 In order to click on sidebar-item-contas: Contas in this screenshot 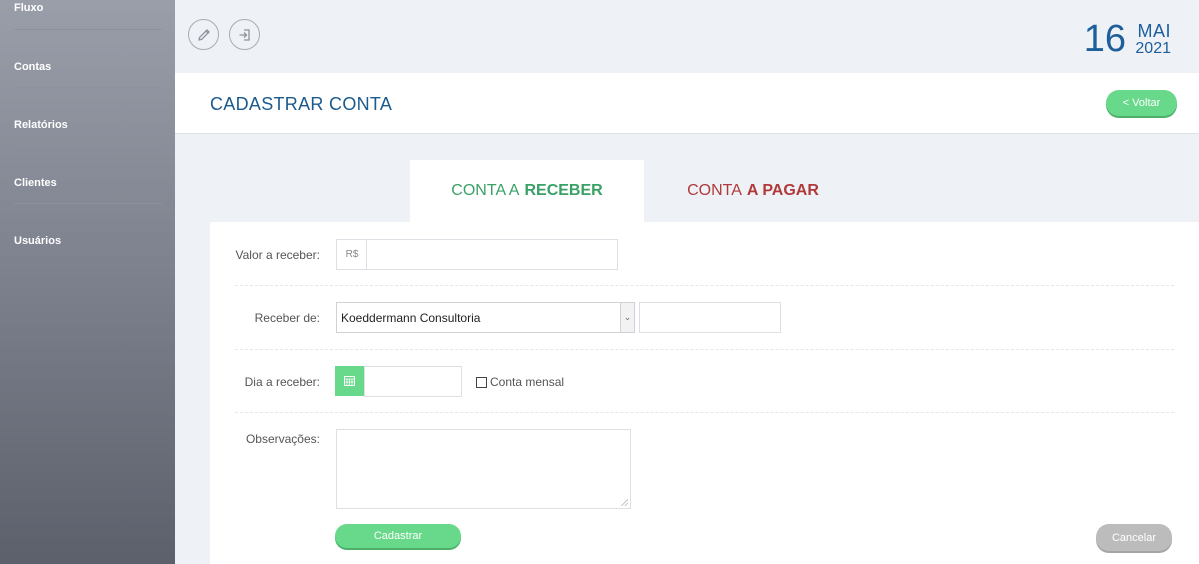, I will do `click(81, 59)`.